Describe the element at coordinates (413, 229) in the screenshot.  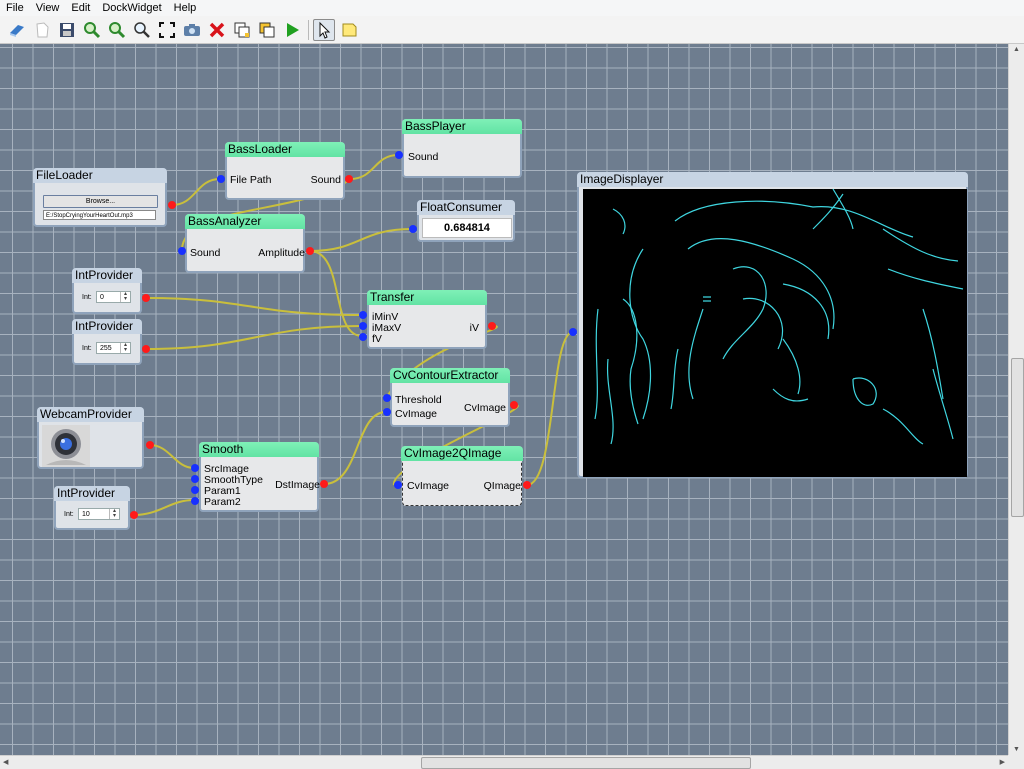
I see `floatconsumer-input-pin` at that location.